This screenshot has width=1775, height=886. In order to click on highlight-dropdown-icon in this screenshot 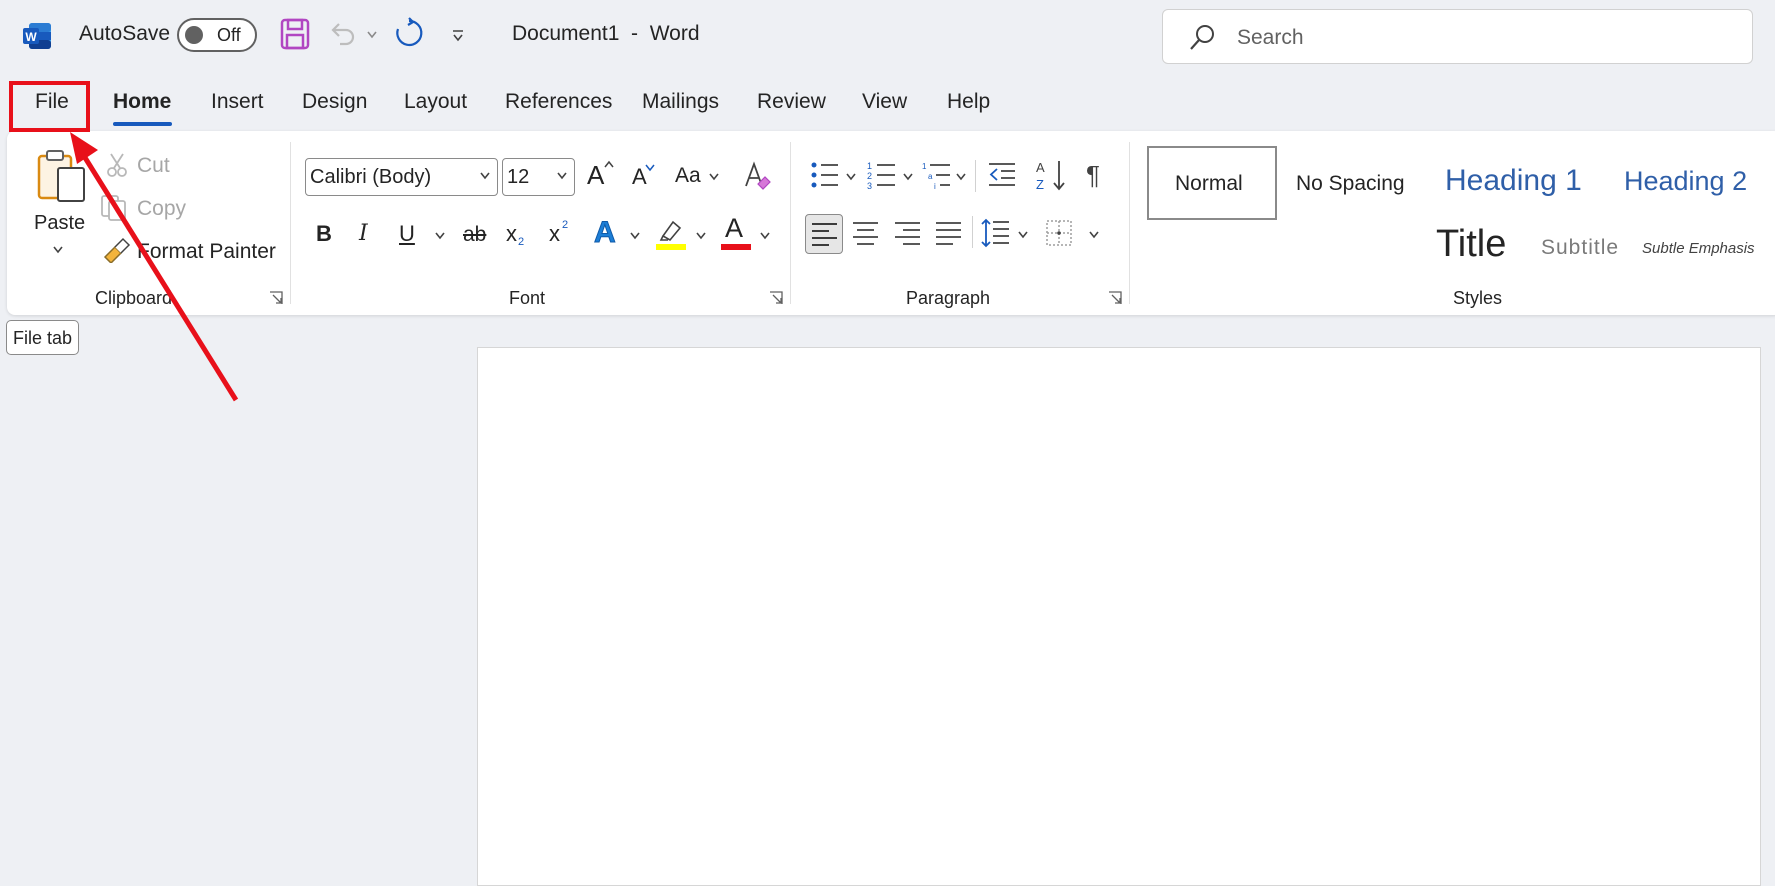, I will do `click(701, 236)`.